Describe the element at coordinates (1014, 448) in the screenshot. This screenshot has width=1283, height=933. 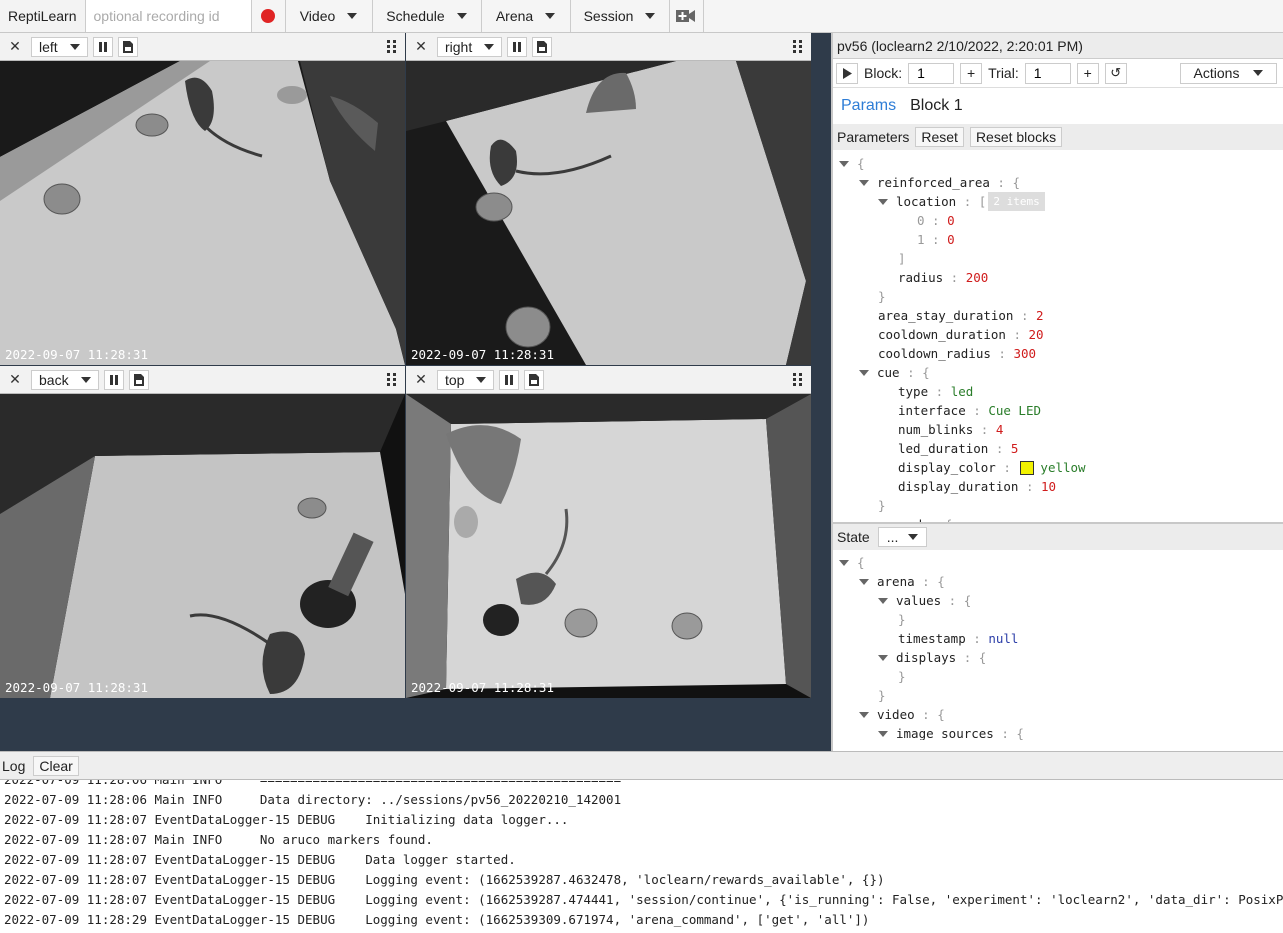
I see `json-value: 5` at that location.